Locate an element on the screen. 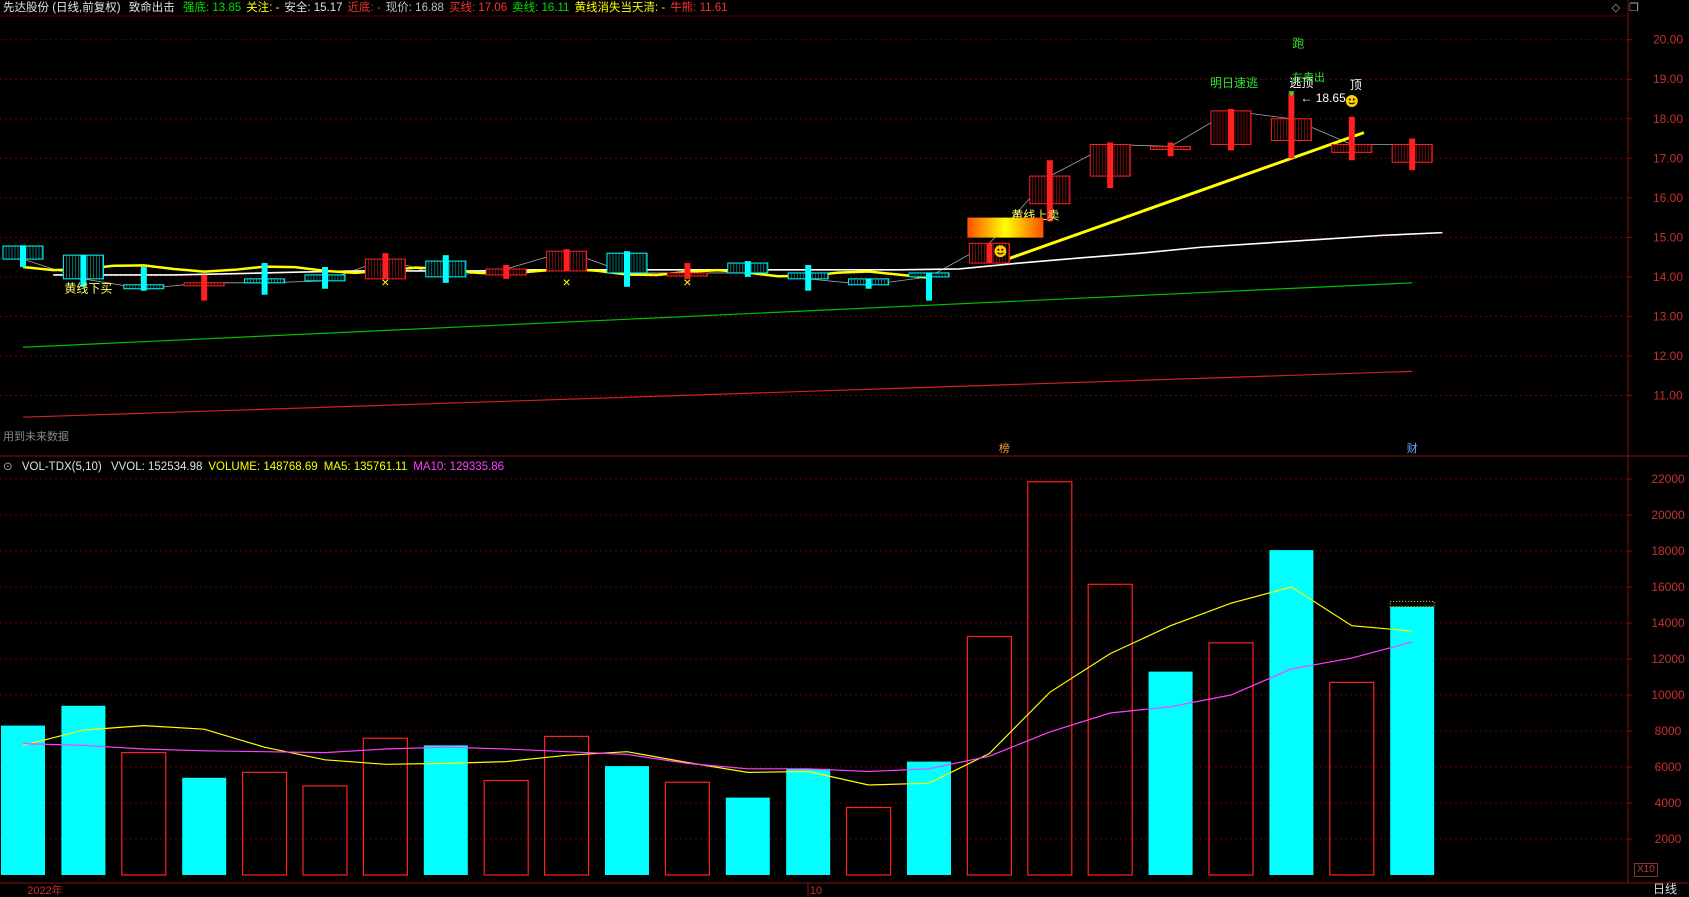  volume-header-item-2: MA5: 135761.11 is located at coordinates (365, 467).